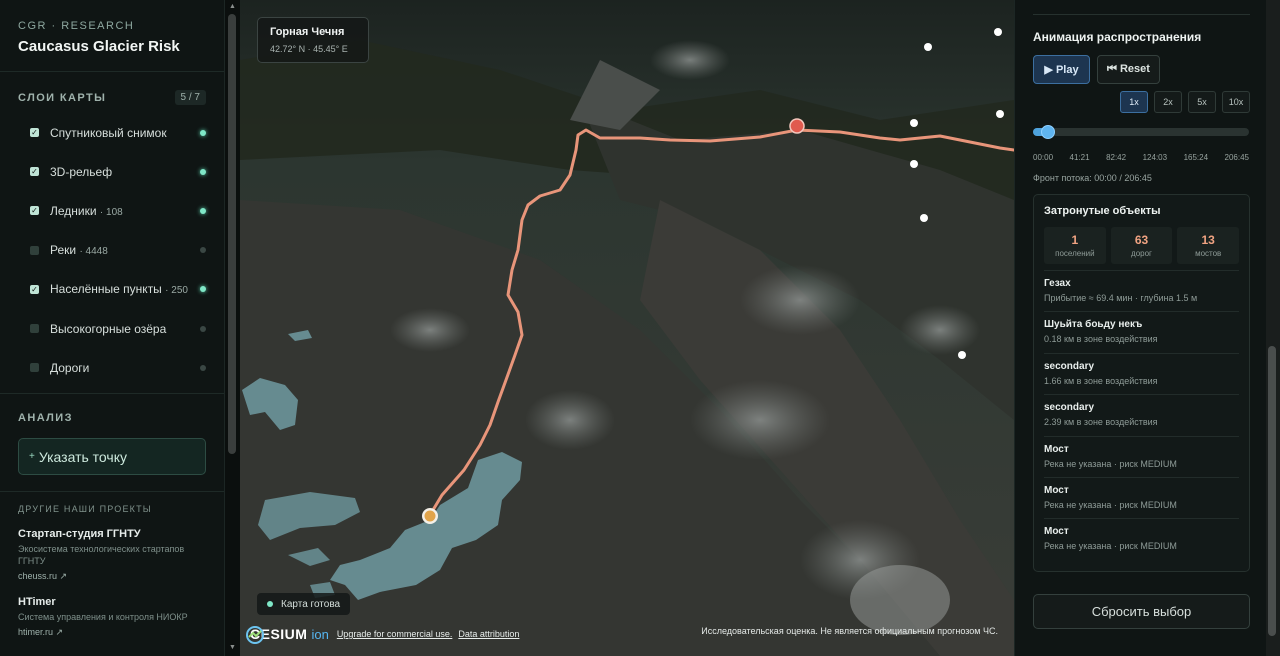 This screenshot has width=1280, height=656. Describe the element at coordinates (1141, 611) in the screenshot. I see `reset-selection-button: Сбросить выбор` at that location.